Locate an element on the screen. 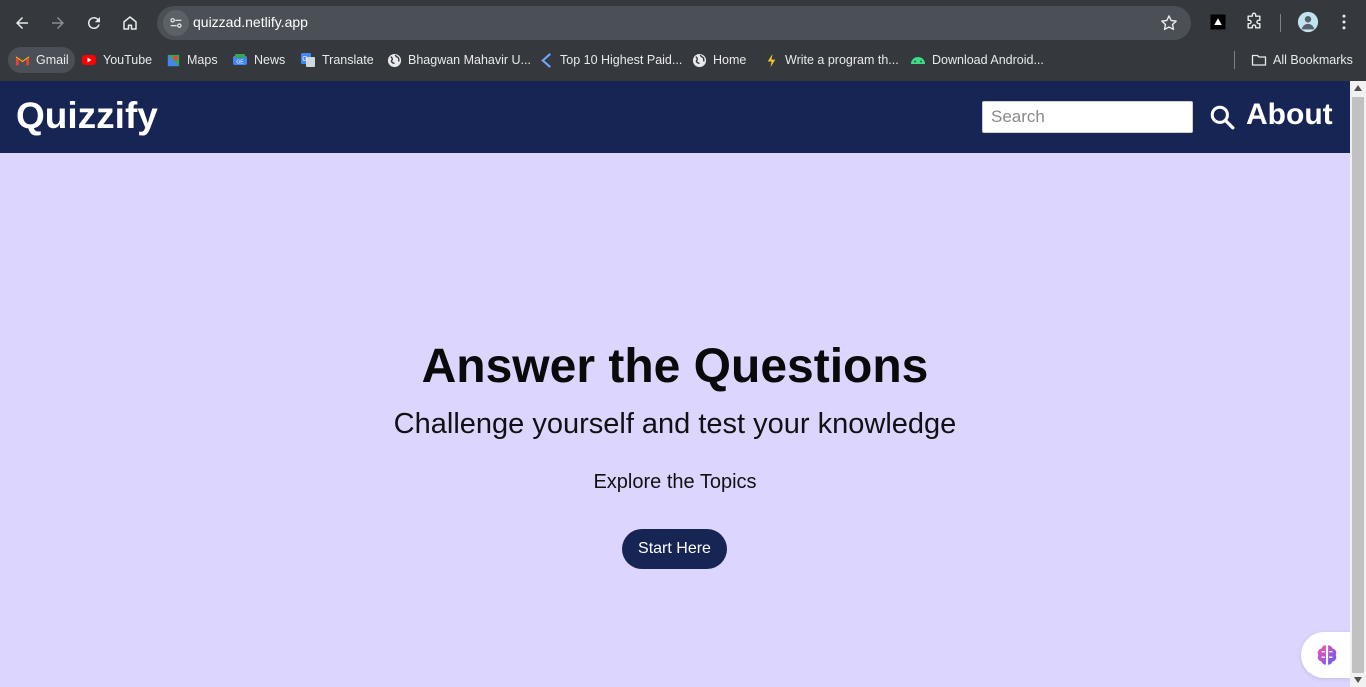  reload-button is located at coordinates (94, 23).